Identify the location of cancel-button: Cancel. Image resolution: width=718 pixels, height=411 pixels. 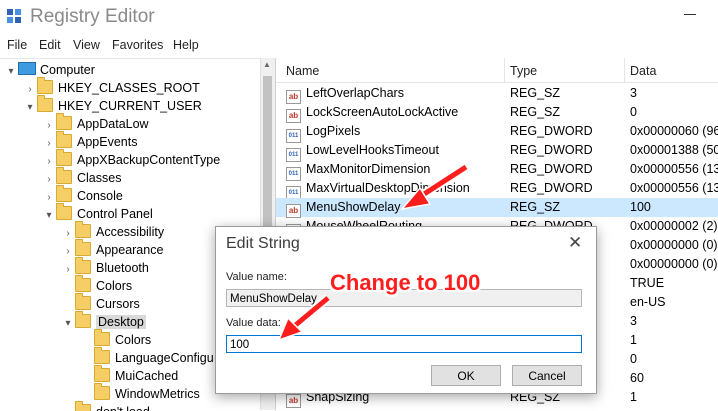
(547, 375).